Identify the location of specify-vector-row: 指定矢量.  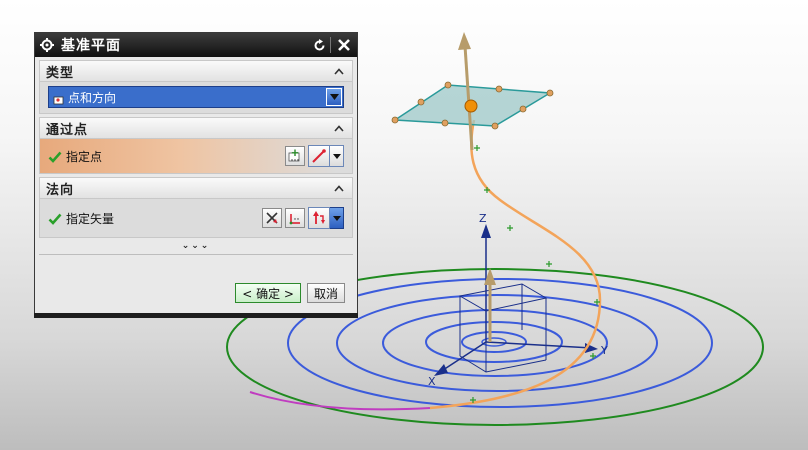
(196, 218).